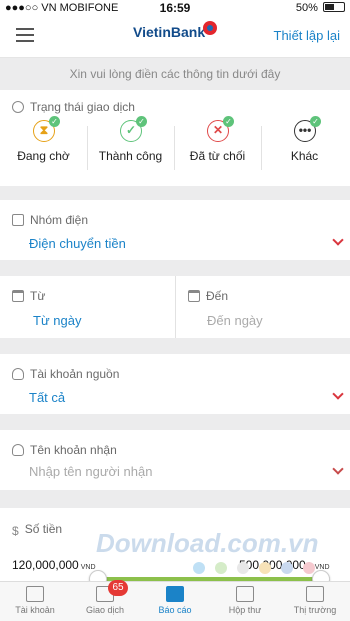 This screenshot has width=350, height=621. I want to click on source-account-section: Tài khoản nguồn Tất cả, so click(175, 384).